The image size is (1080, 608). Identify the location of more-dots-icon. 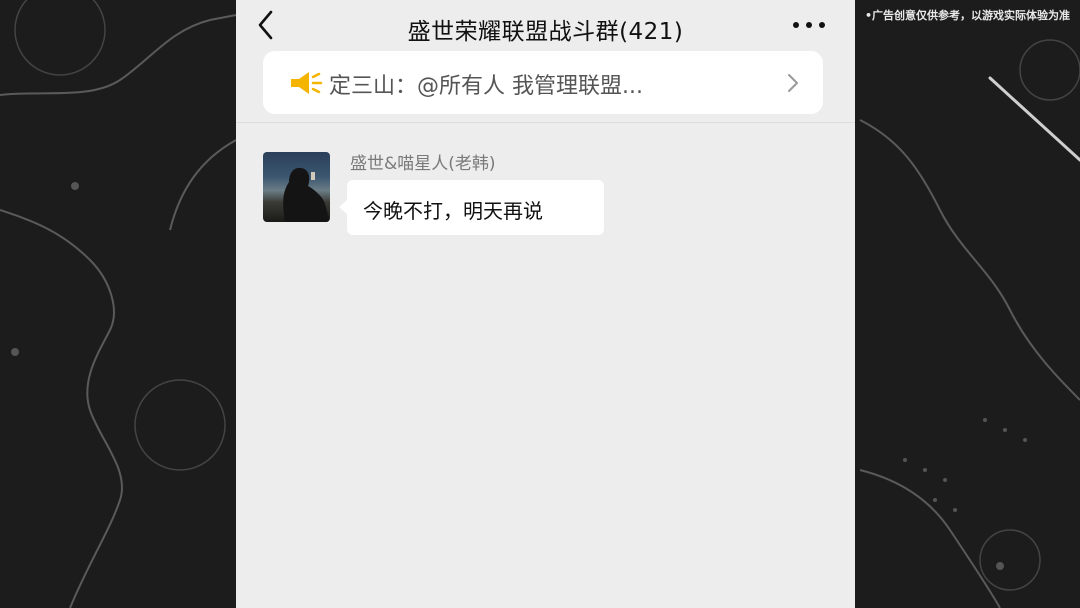
(809, 25).